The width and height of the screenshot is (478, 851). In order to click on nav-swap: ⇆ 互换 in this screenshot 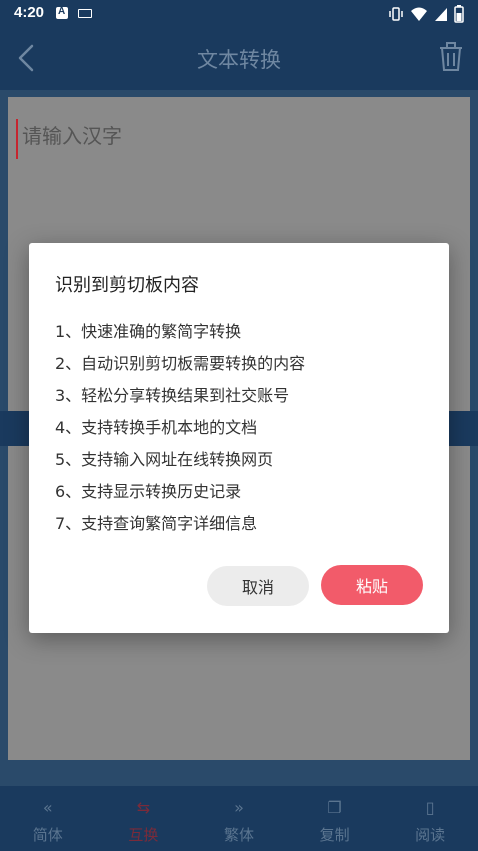, I will do `click(144, 818)`.